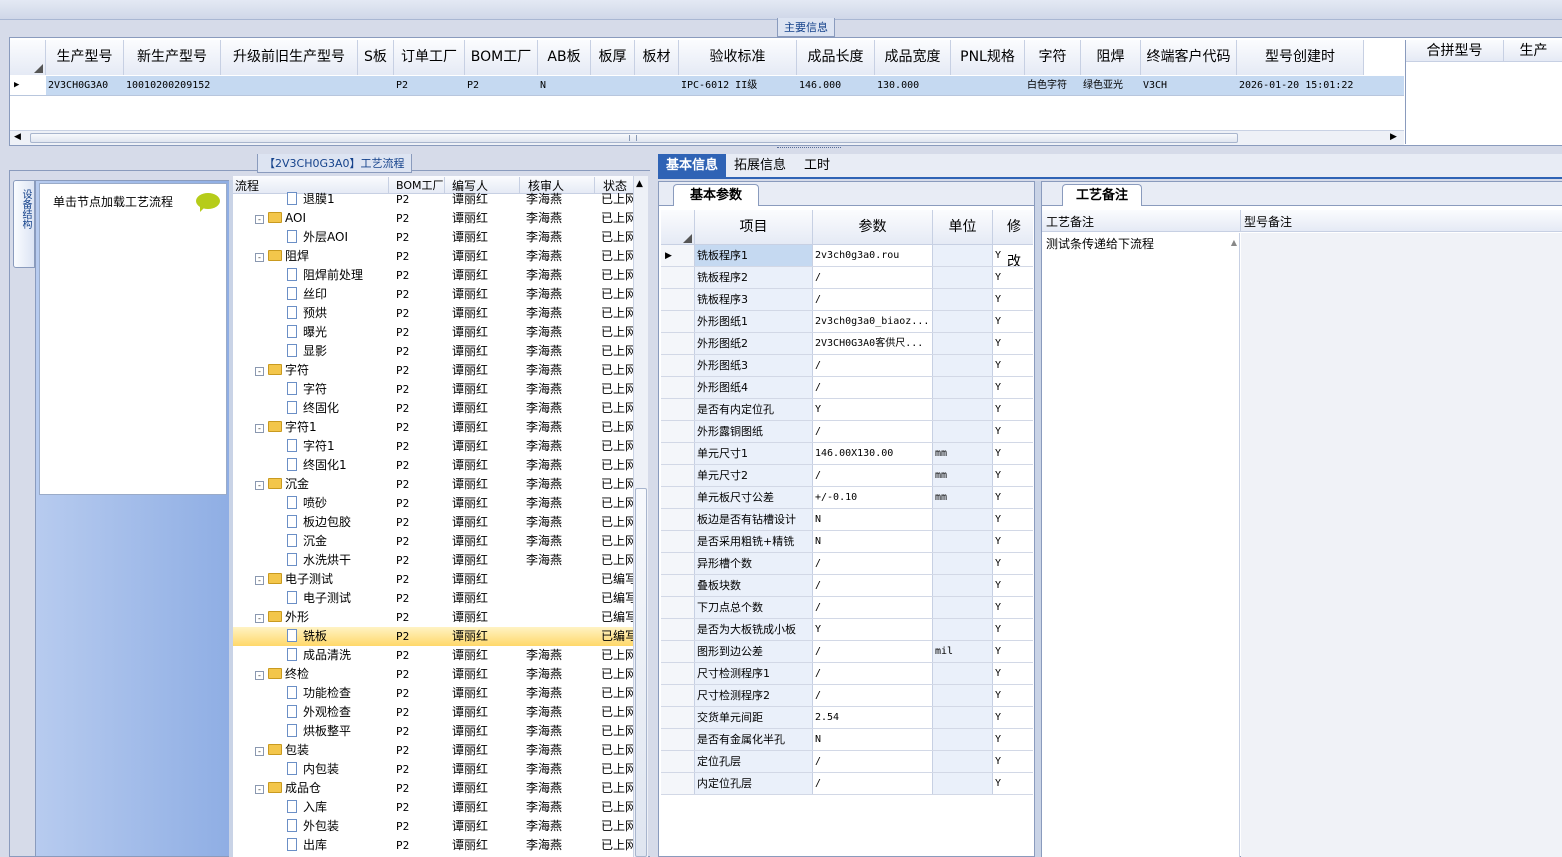 The image size is (1562, 857). I want to click on col-header-16: 型号创建时, so click(1300, 57).